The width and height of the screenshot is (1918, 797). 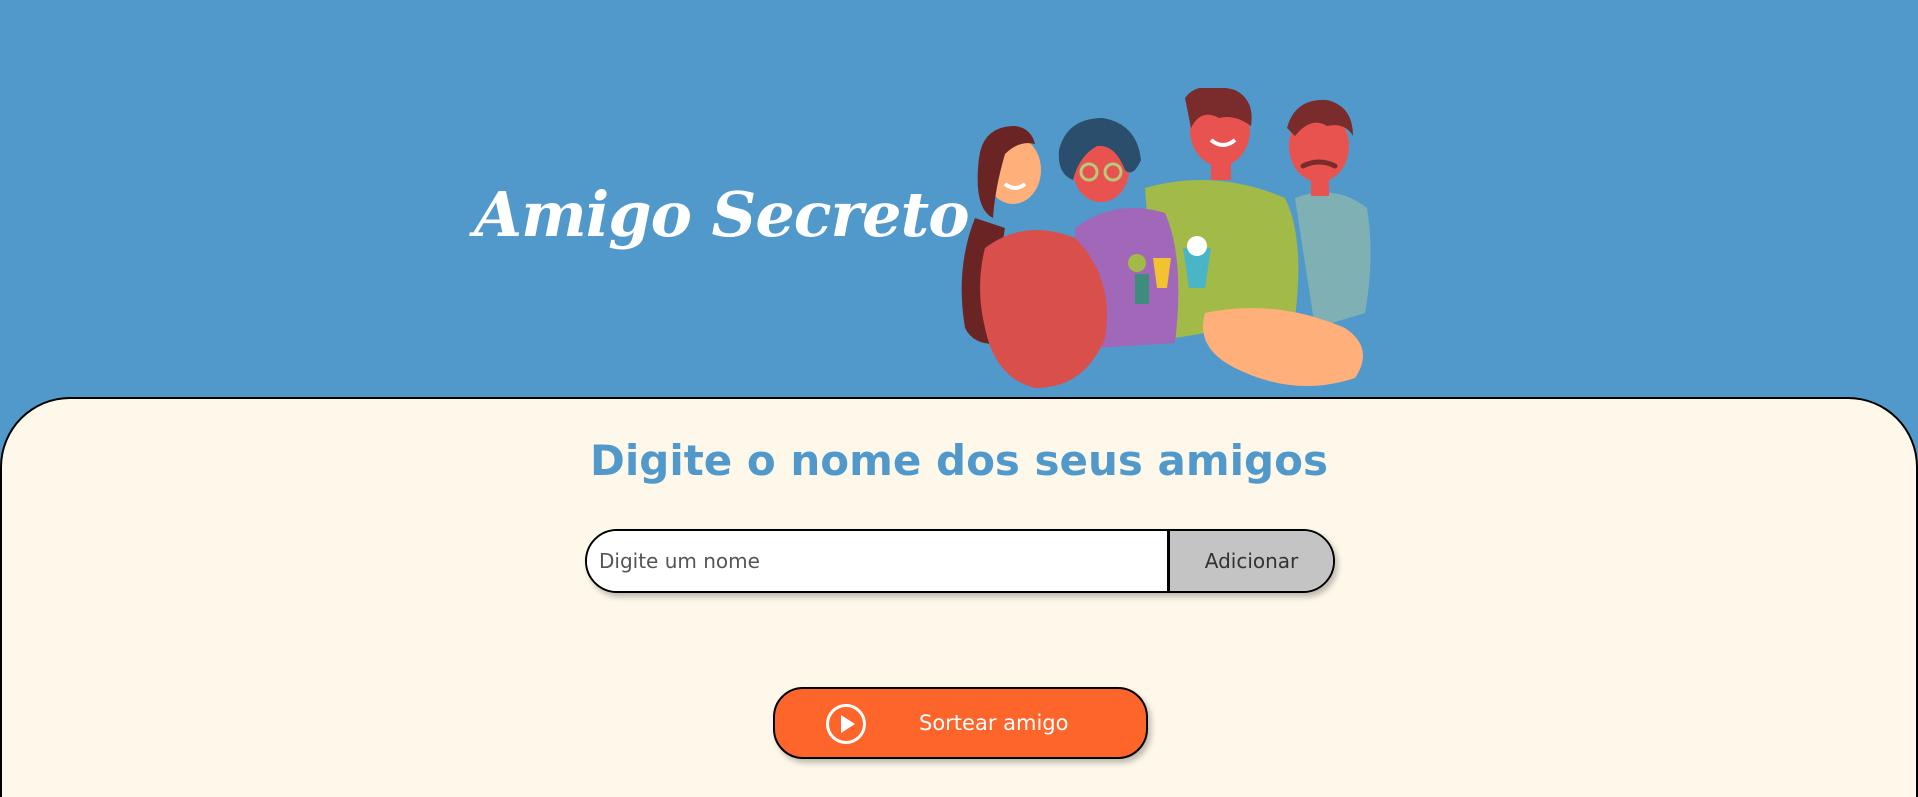 What do you see at coordinates (846, 724) in the screenshot?
I see `play-circle-icon` at bounding box center [846, 724].